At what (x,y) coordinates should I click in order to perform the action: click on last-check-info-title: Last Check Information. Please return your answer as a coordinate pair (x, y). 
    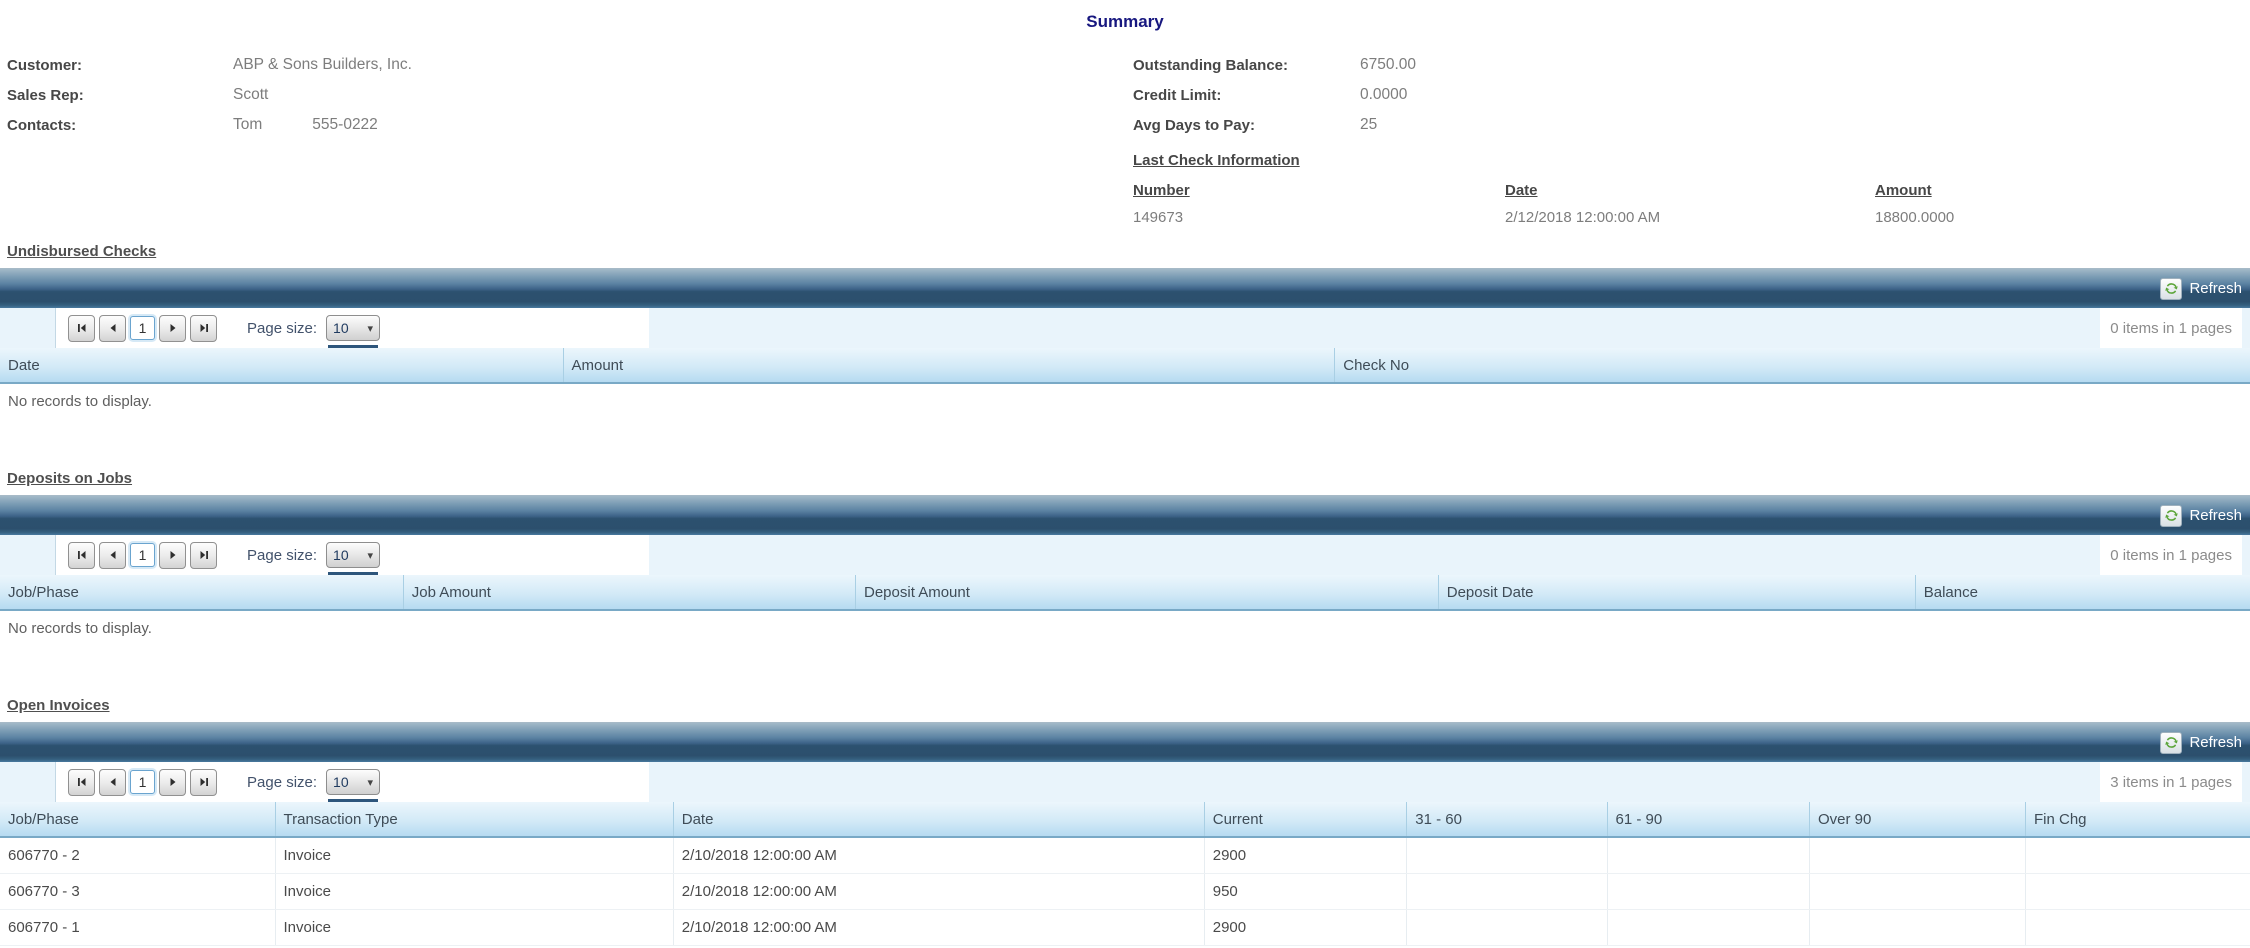
    Looking at the image, I should click on (1216, 160).